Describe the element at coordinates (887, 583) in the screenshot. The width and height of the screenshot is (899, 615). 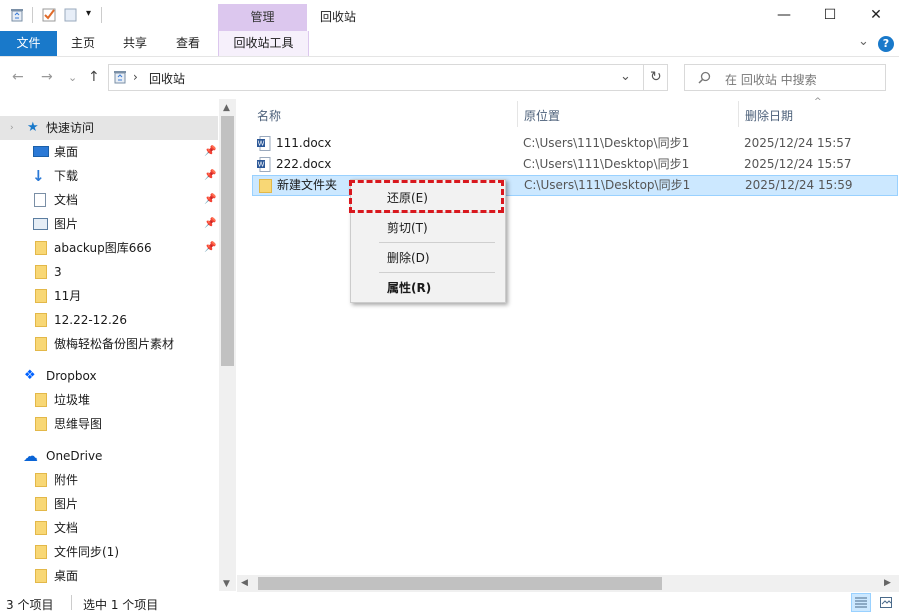
I see `scroll-right-icon: ▶` at that location.